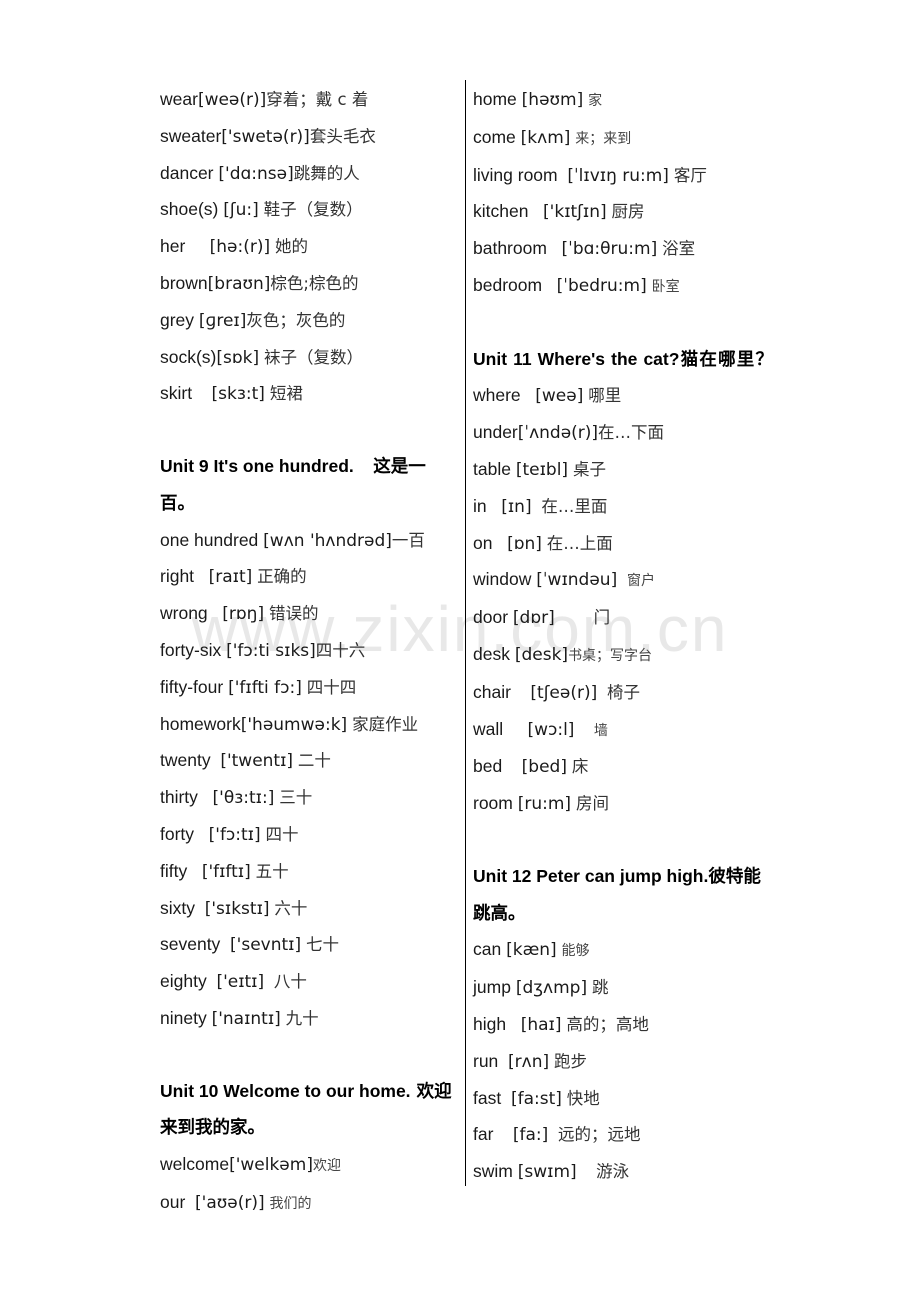  I want to click on vocabulary-entry: window [ˈwɪndəu] 窗户, so click(623, 581).